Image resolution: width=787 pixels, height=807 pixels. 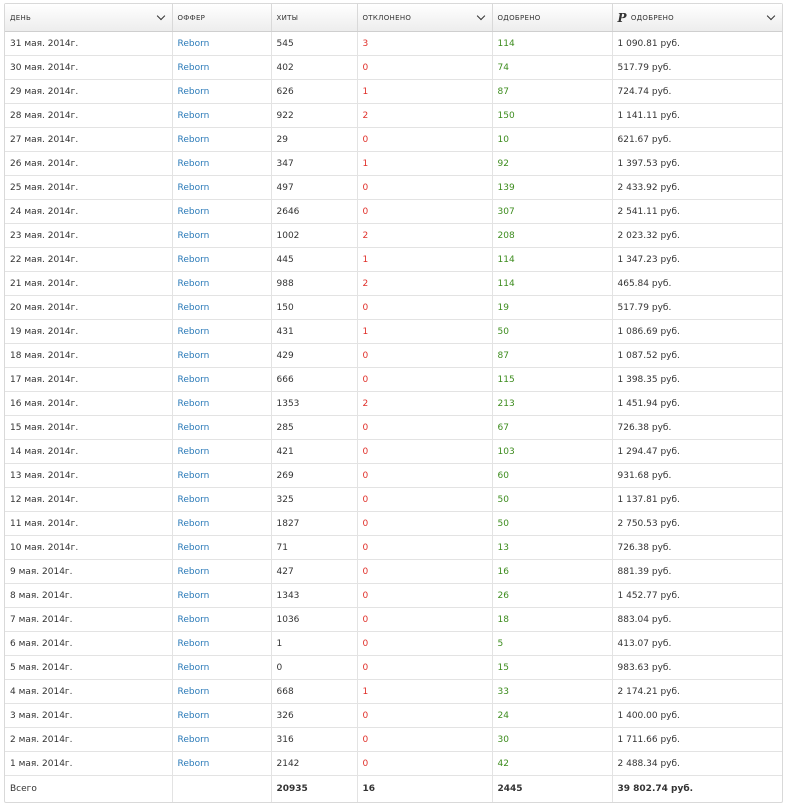 What do you see at coordinates (89, 451) in the screenshot?
I see `cell-day: 14 мая. 2014г.` at bounding box center [89, 451].